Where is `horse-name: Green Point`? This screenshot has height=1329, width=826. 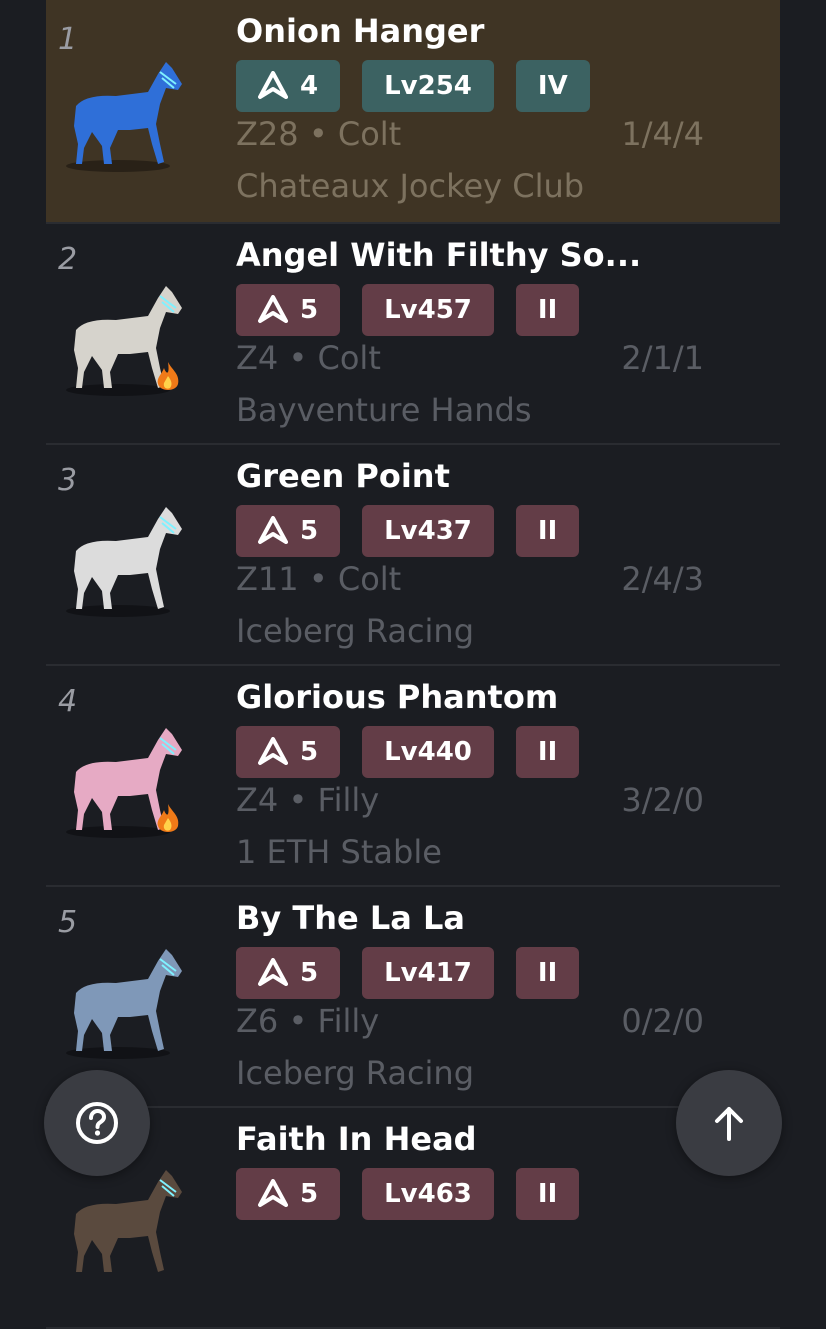 horse-name: Green Point is located at coordinates (343, 476).